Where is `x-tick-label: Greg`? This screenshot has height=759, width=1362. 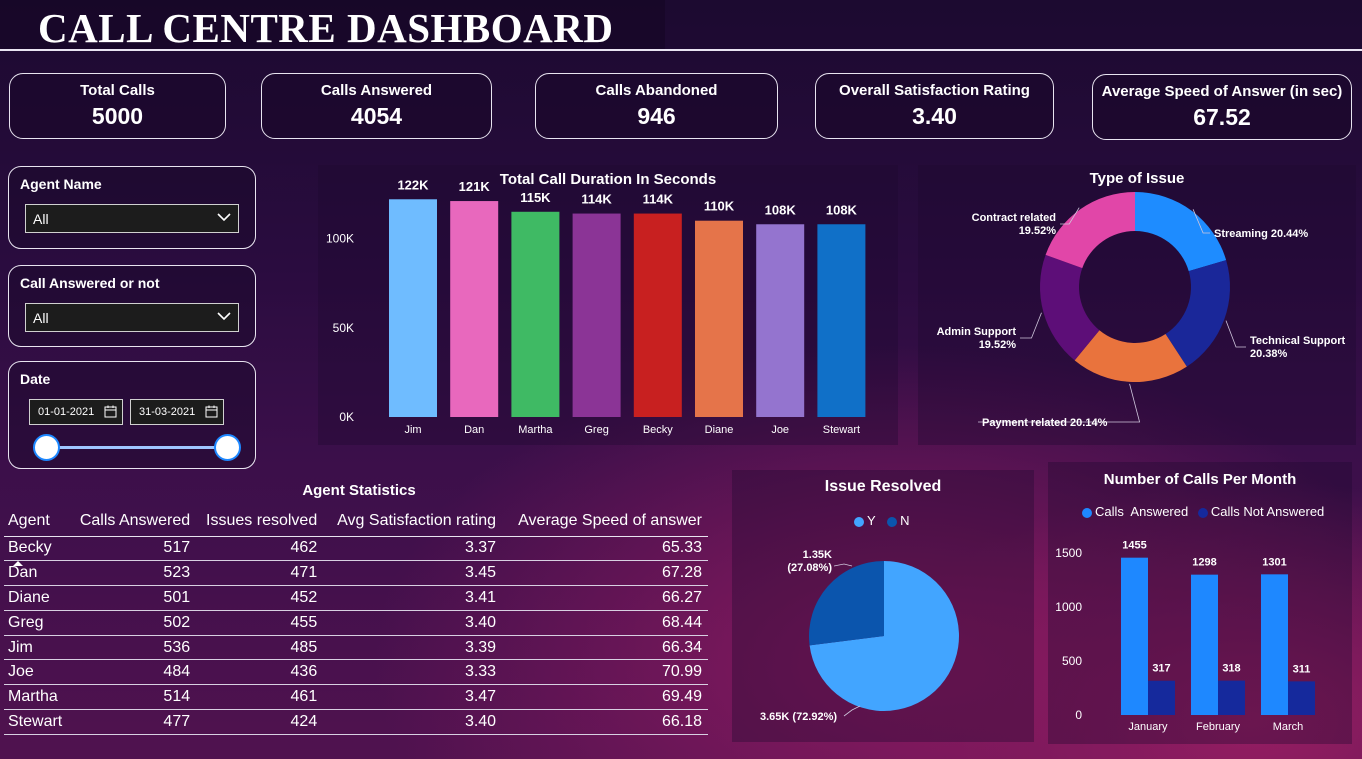
x-tick-label: Greg is located at coordinates (596, 430).